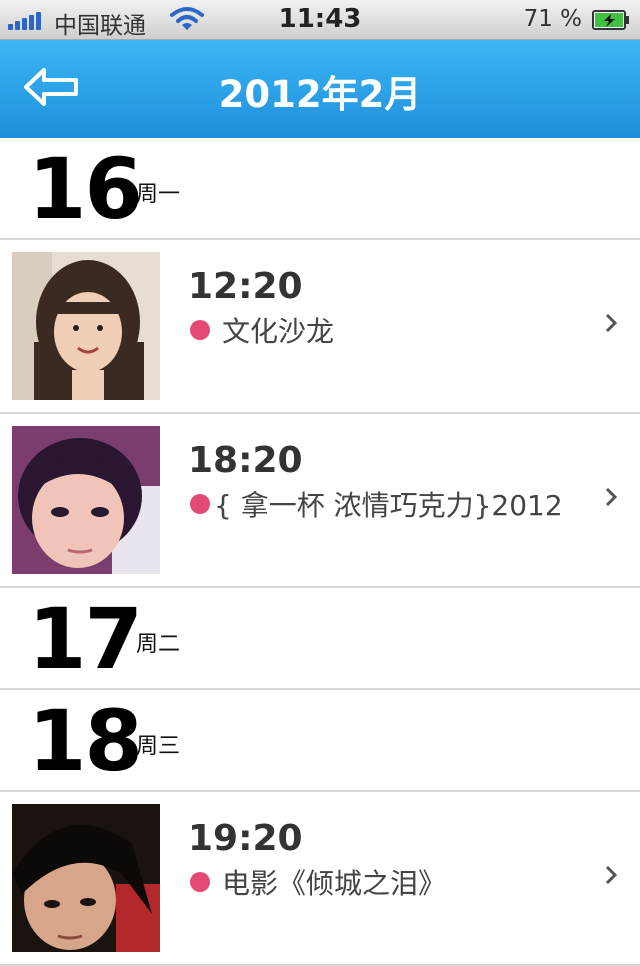 Image resolution: width=640 pixels, height=966 pixels. What do you see at coordinates (320, 189) in the screenshot?
I see `day-header: 16 周一` at bounding box center [320, 189].